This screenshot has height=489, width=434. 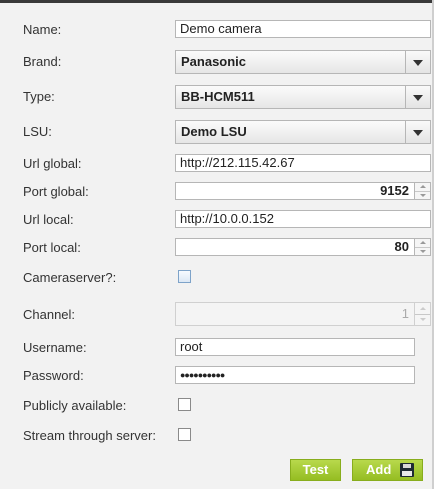 I want to click on brand-dropdown-button, so click(x=417, y=62).